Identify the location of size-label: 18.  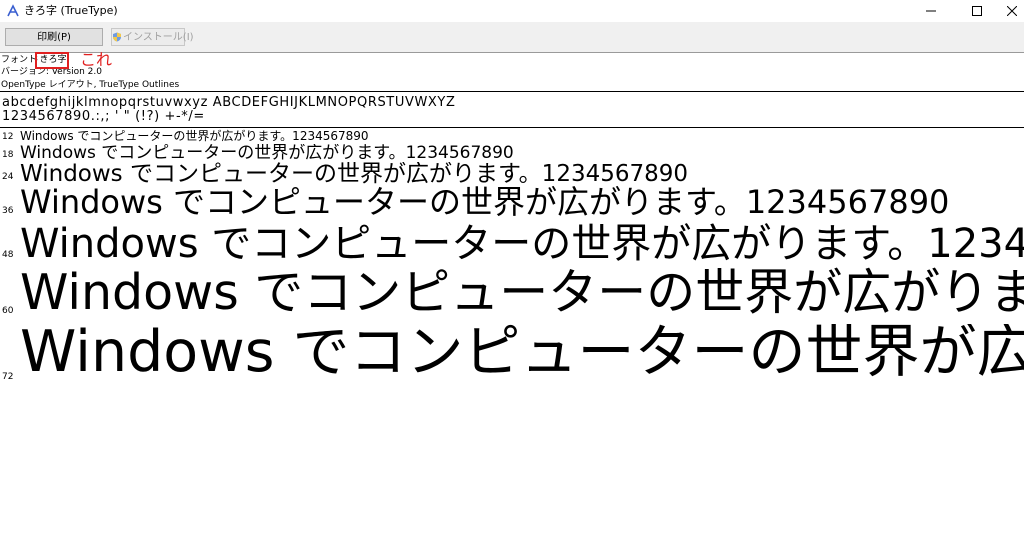
(8, 155).